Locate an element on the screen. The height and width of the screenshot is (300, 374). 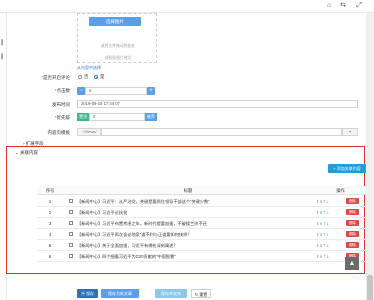
row-no: 1 is located at coordinates (50, 201).